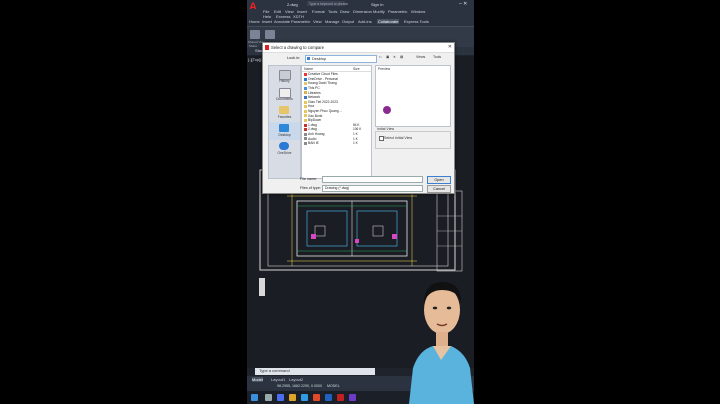 The width and height of the screenshot is (720, 404). What do you see at coordinates (397, 11) in the screenshot?
I see `menu-parametric: Parametric` at bounding box center [397, 11].